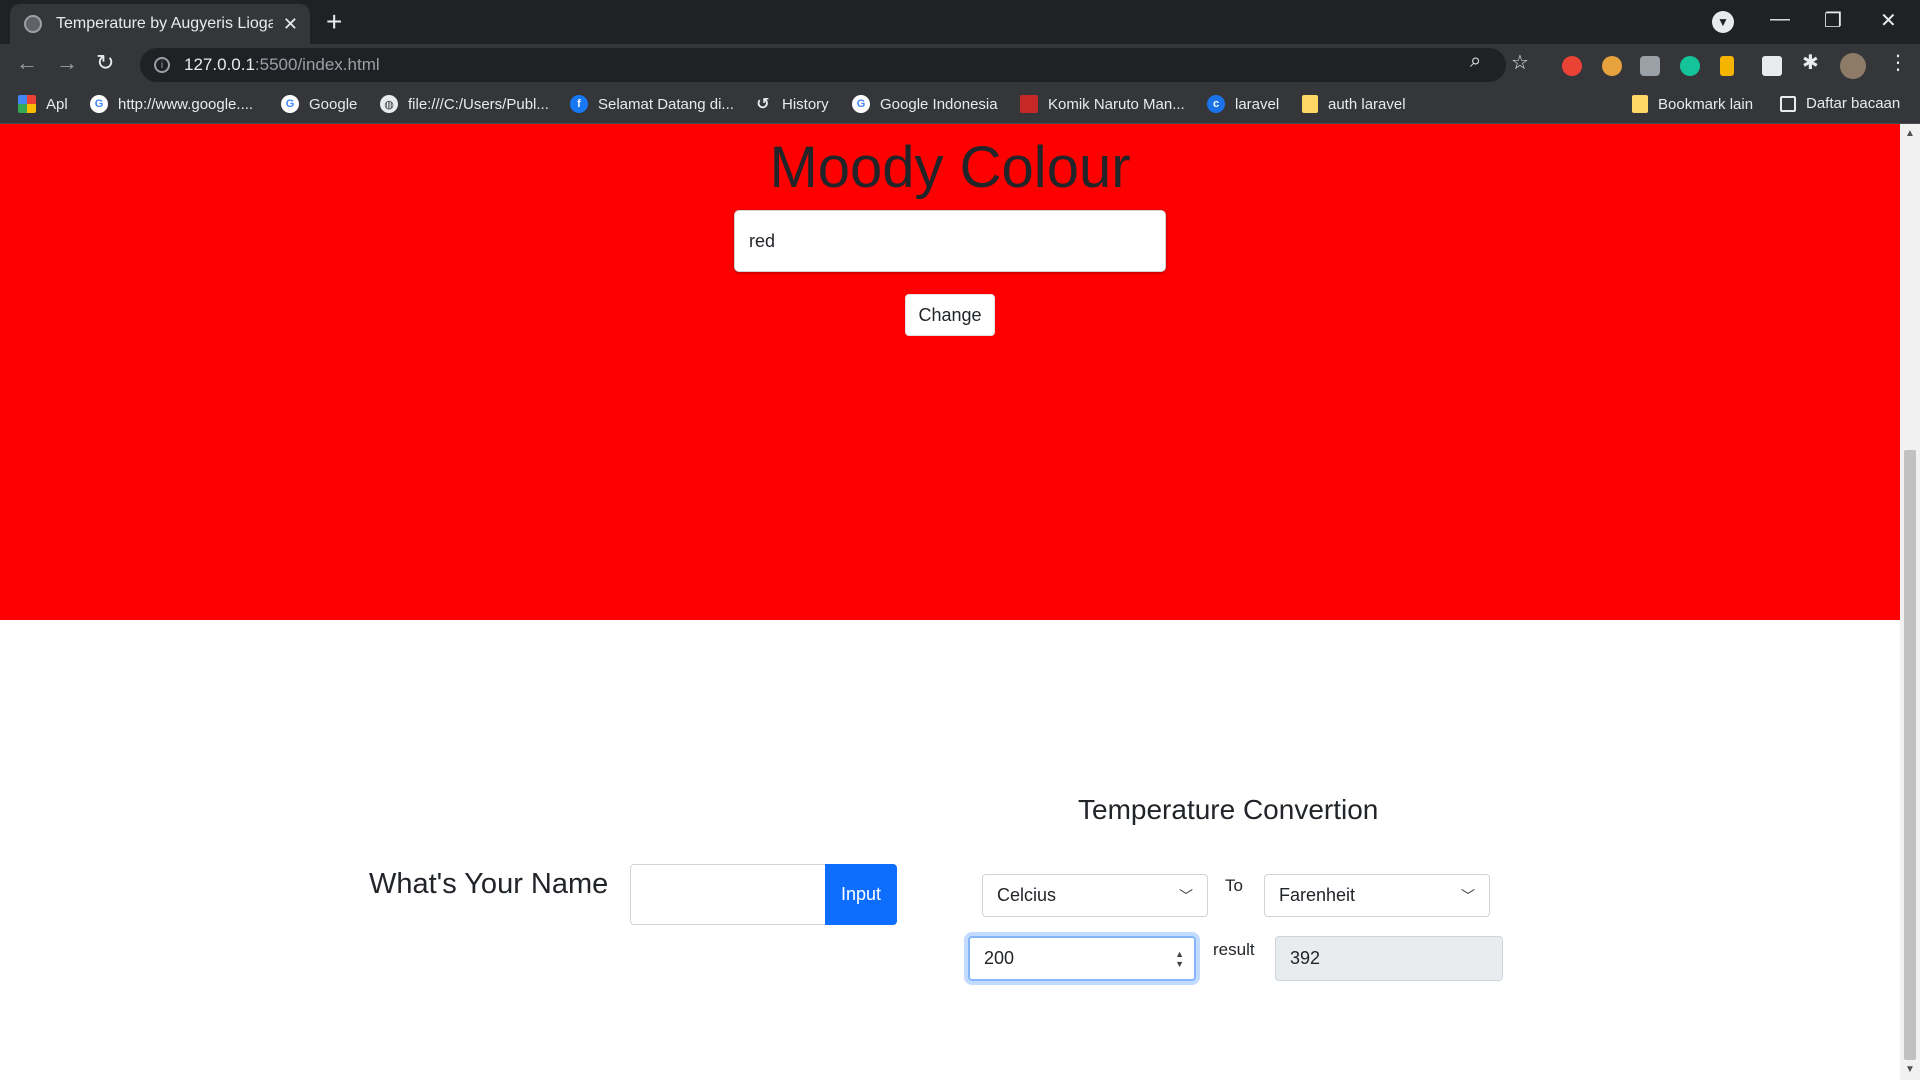 The image size is (1920, 1080). What do you see at coordinates (950, 167) in the screenshot?
I see `moody-colour-title: Moody Colour` at bounding box center [950, 167].